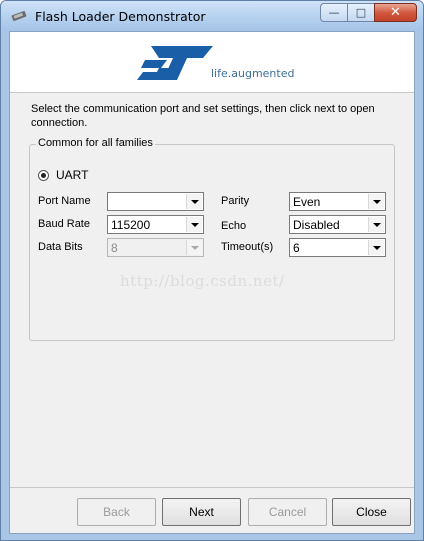 The height and width of the screenshot is (541, 424). I want to click on st-logo-icon: ST, so click(175, 63).